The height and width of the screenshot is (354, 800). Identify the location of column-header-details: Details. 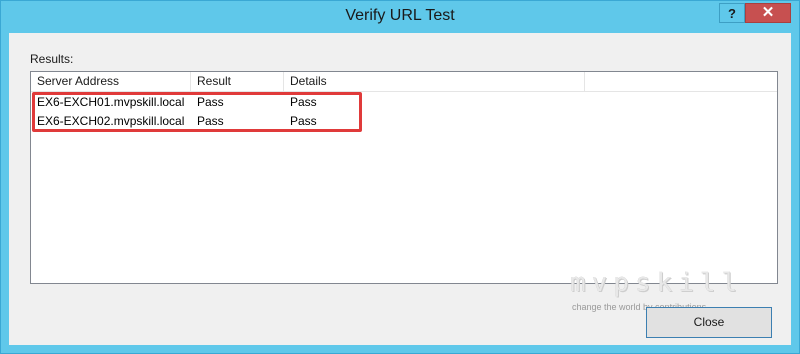
(434, 81).